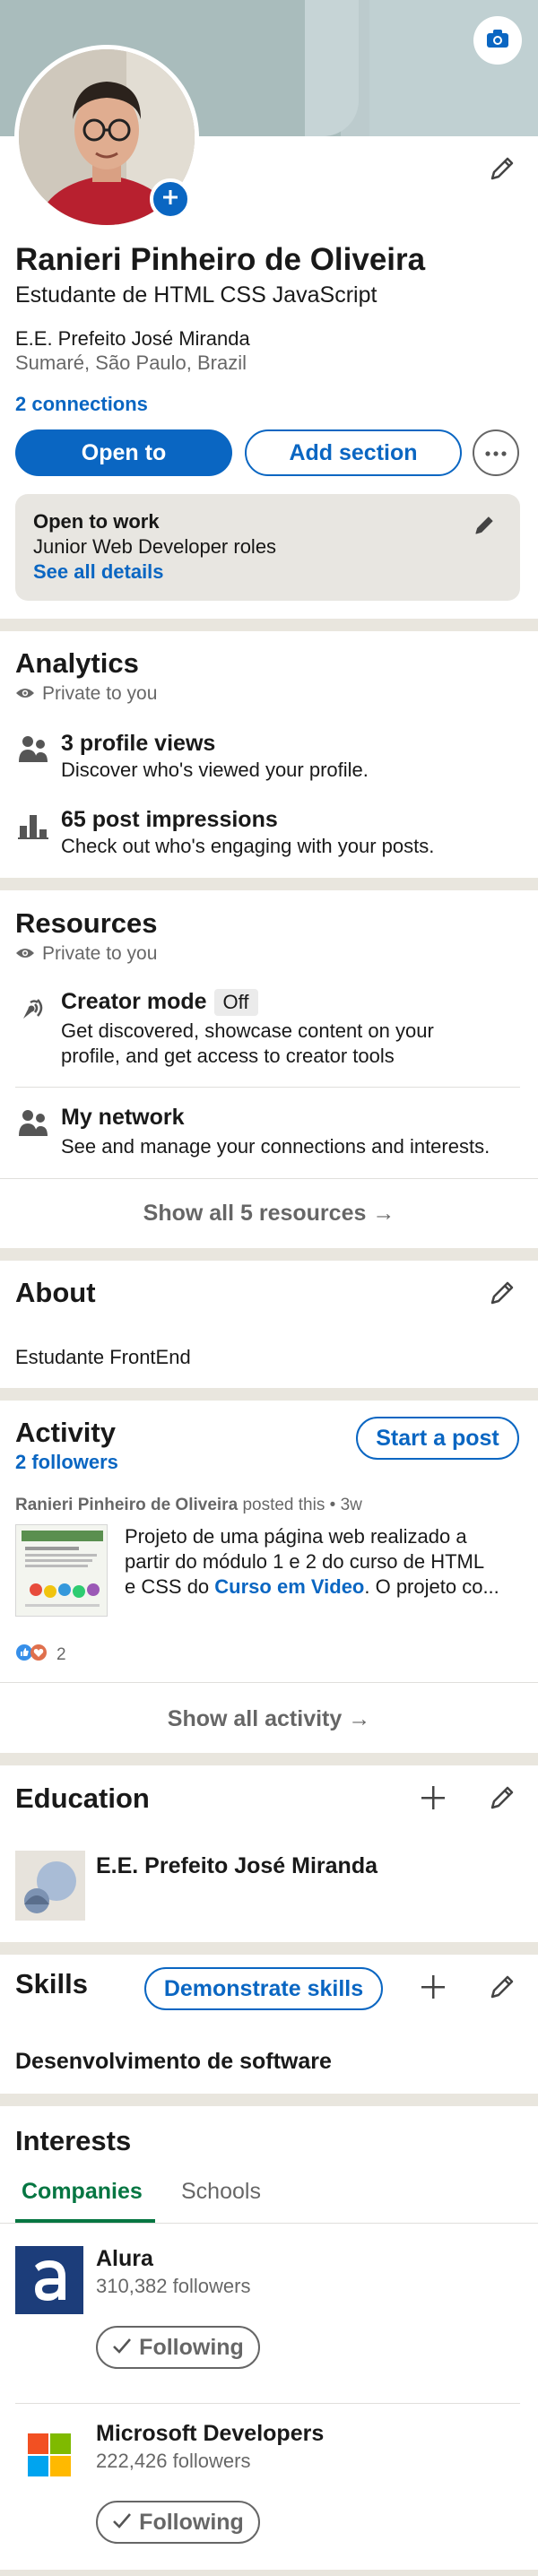  What do you see at coordinates (132, 339) in the screenshot?
I see `profile-school: E.E. Prefeito José Miranda` at bounding box center [132, 339].